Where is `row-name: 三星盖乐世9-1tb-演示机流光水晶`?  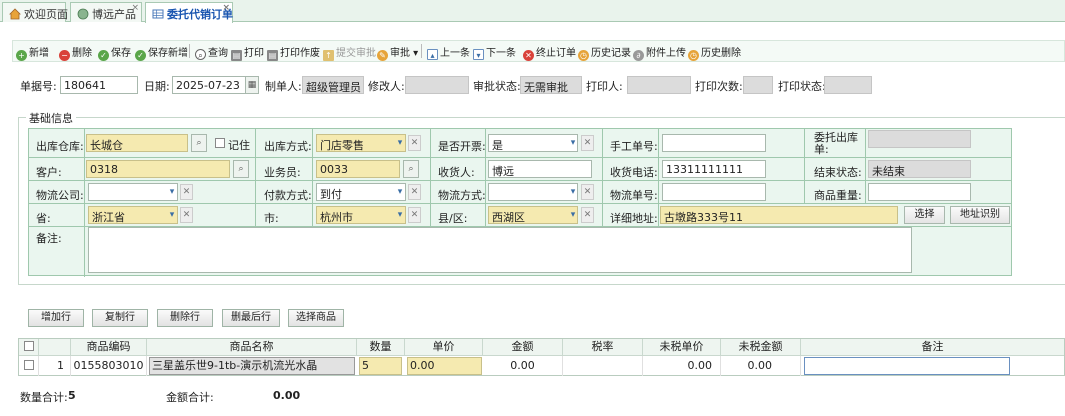
row-name: 三星盖乐世9-1tb-演示机流光水晶 is located at coordinates (252, 366).